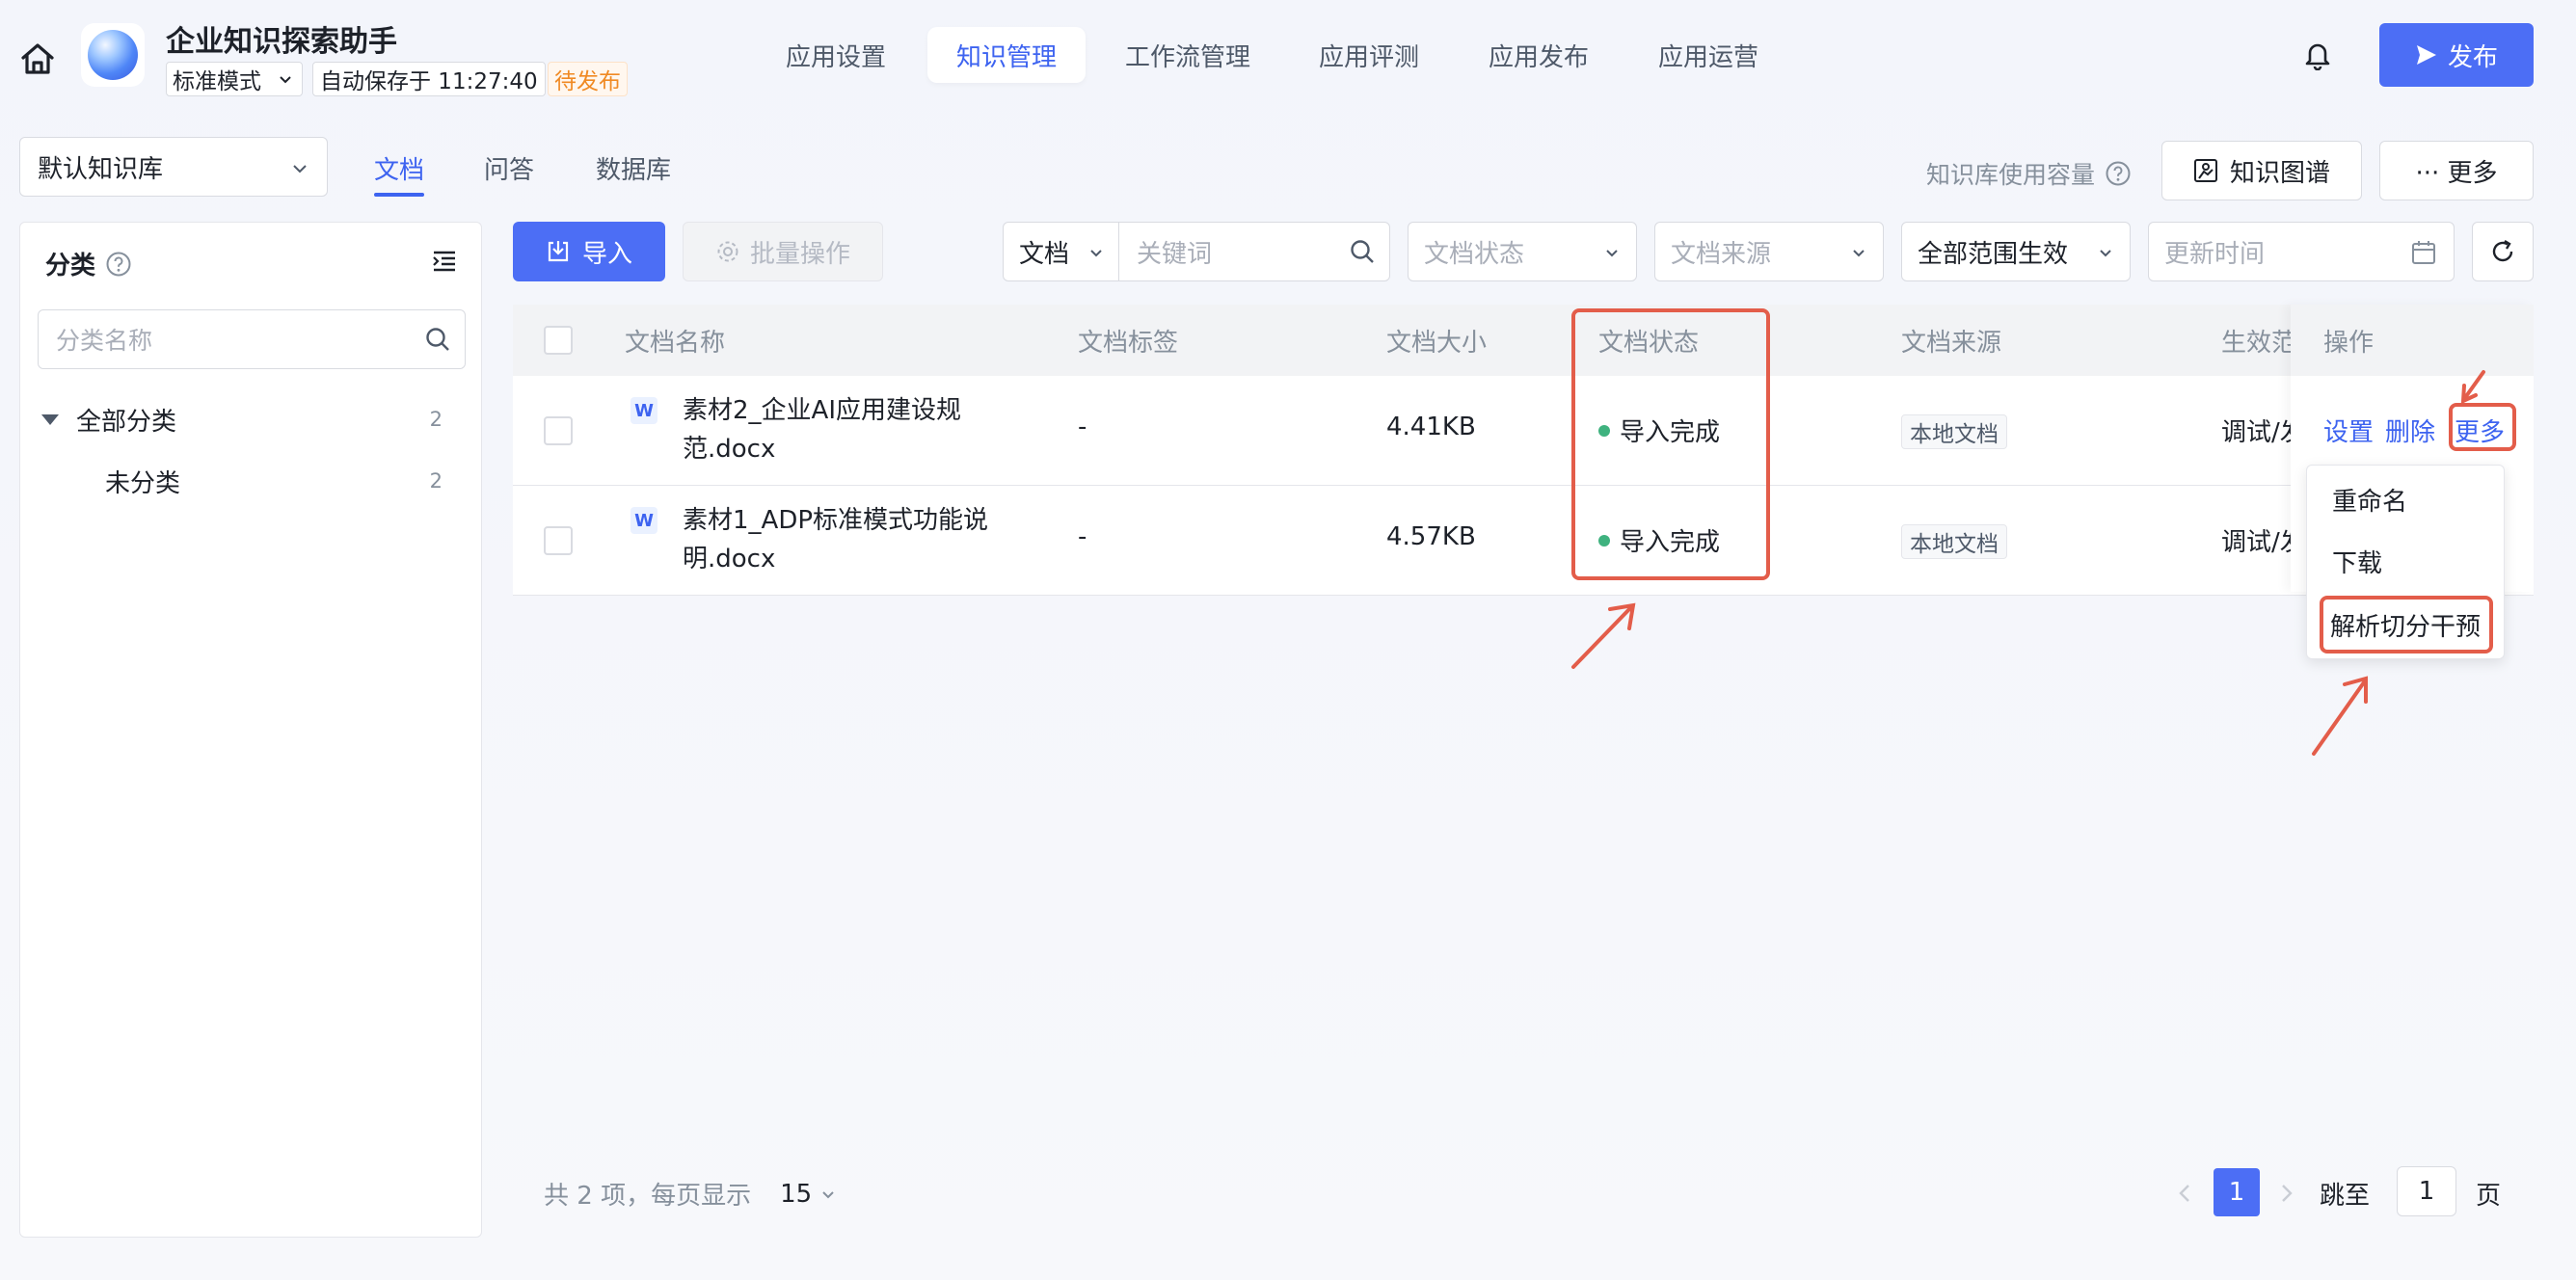  I want to click on page-unit-label: 页, so click(2489, 1196).